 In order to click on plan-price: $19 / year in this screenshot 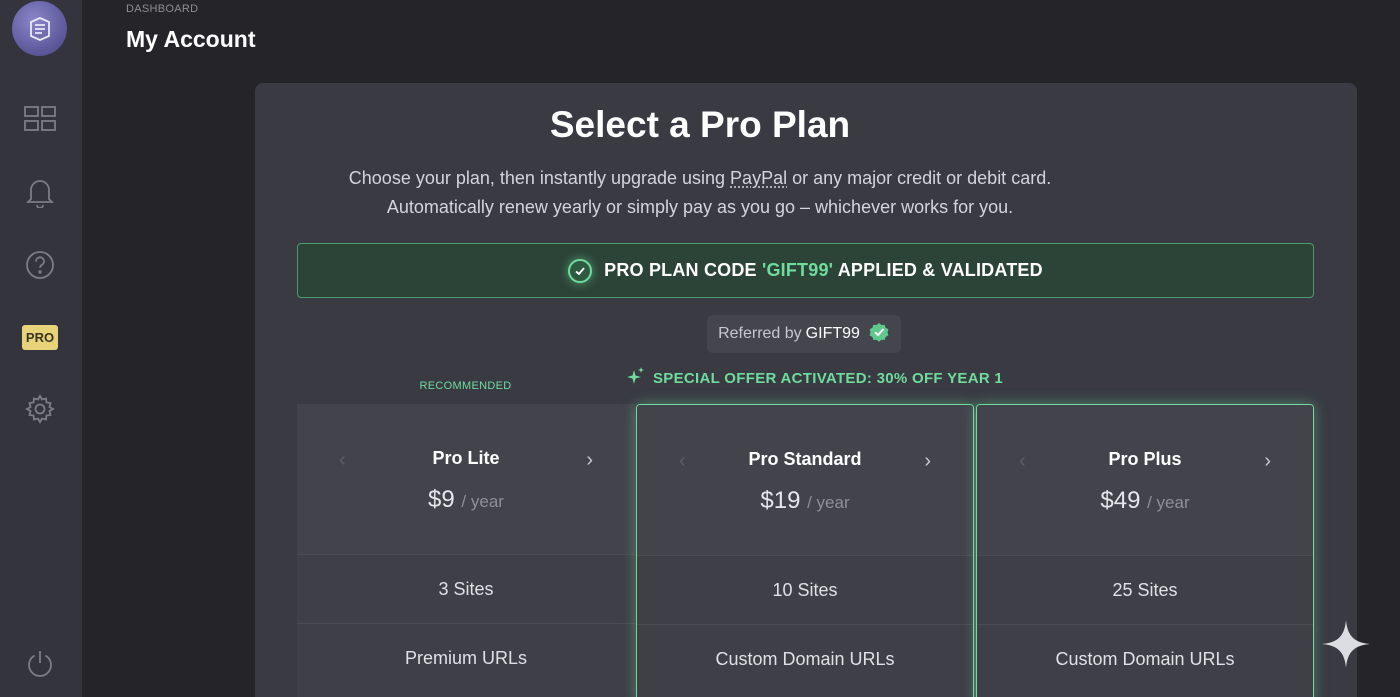, I will do `click(805, 500)`.